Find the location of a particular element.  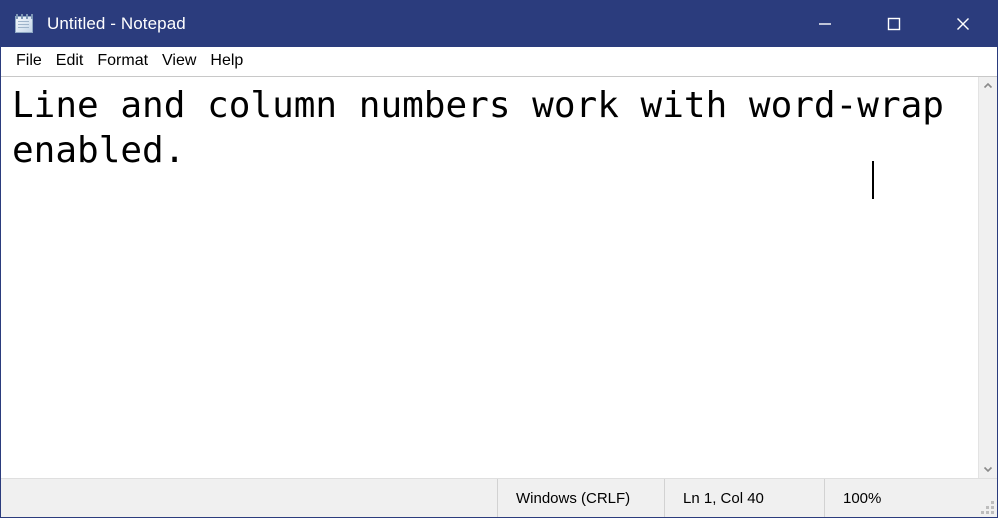

menu-item-format: Format is located at coordinates (122, 61).